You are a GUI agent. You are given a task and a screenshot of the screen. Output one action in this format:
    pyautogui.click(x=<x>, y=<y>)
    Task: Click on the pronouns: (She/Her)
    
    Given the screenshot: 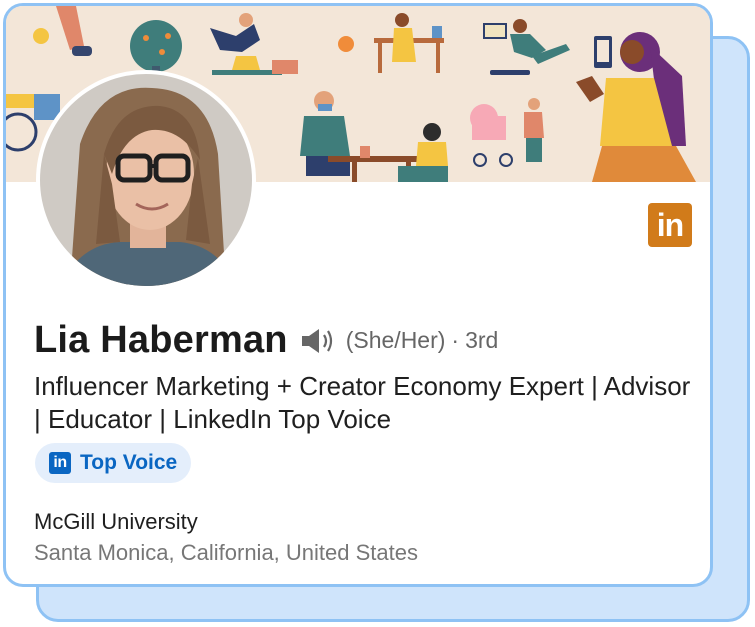 What is the action you would take?
    pyautogui.click(x=395, y=340)
    